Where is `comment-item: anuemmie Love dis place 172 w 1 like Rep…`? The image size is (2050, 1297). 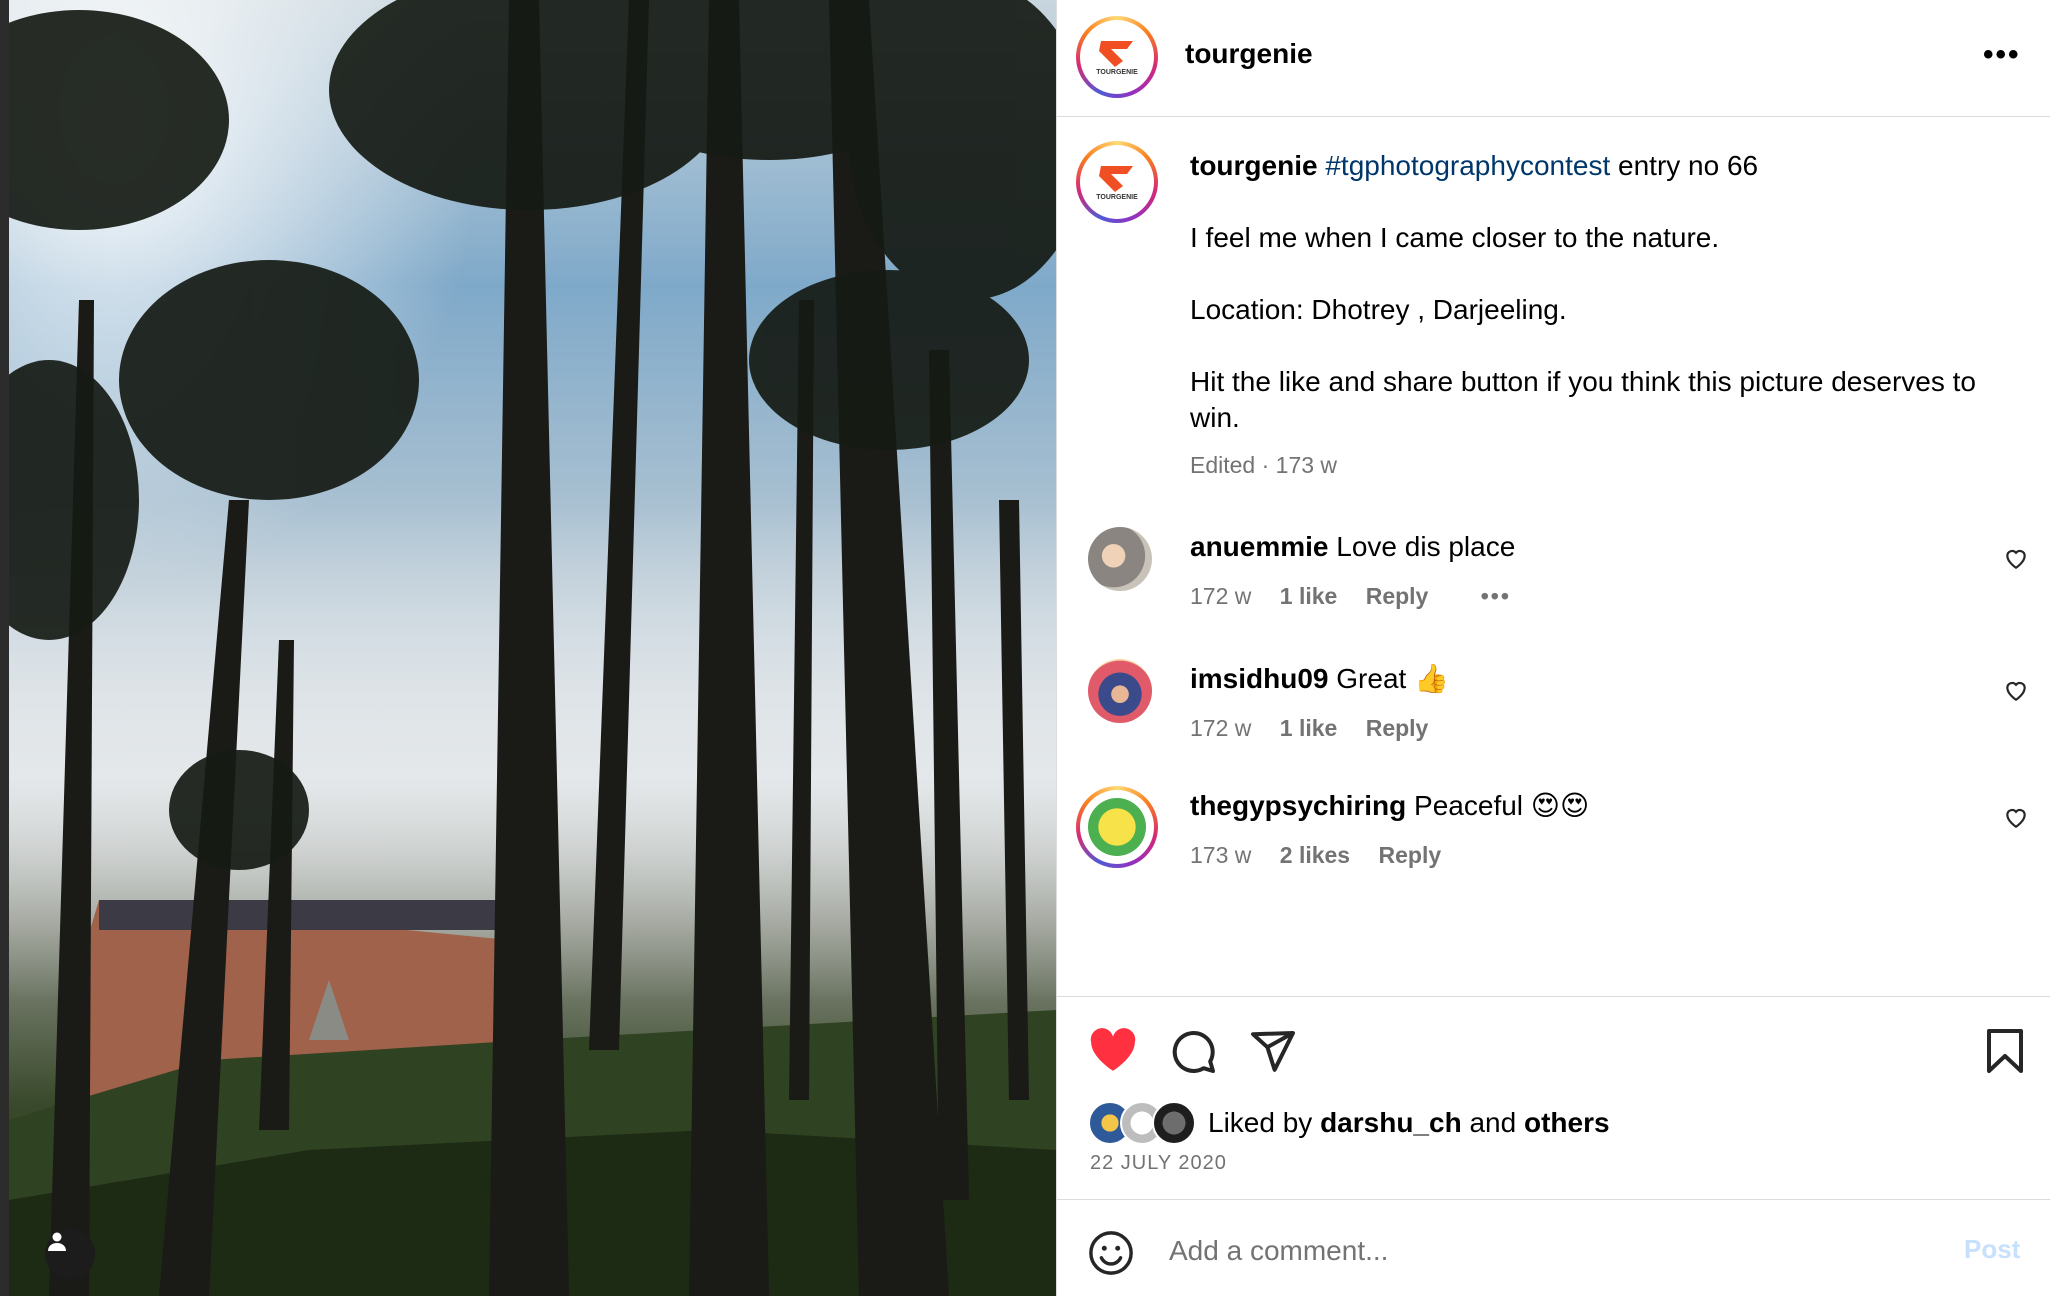 comment-item: anuemmie Love dis place 172 w 1 like Rep… is located at coordinates (1553, 582).